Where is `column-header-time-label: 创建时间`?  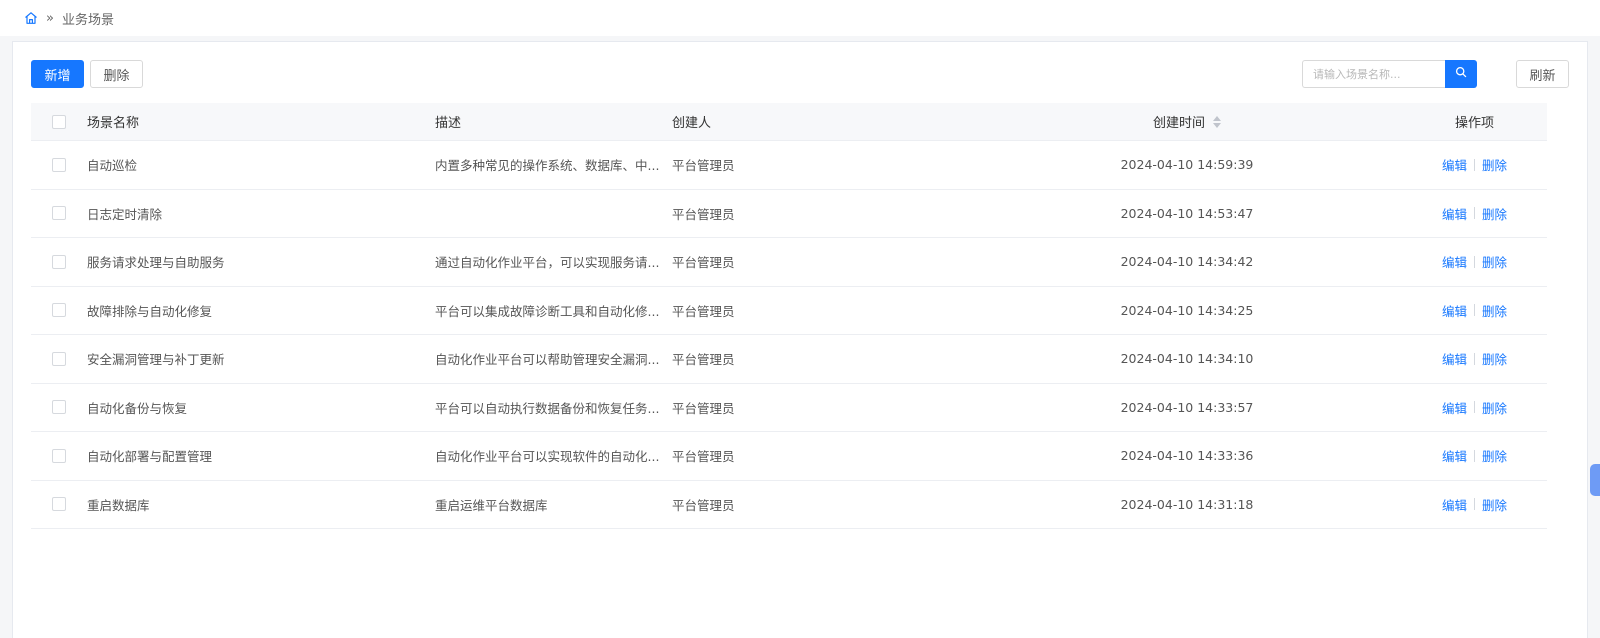
column-header-time-label: 创建时间 is located at coordinates (1178, 123).